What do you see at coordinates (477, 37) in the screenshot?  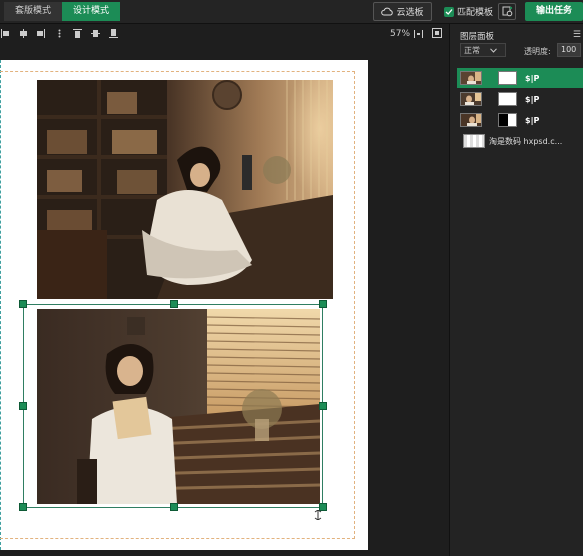 I see `layers-panel-title: 图层面板` at bounding box center [477, 37].